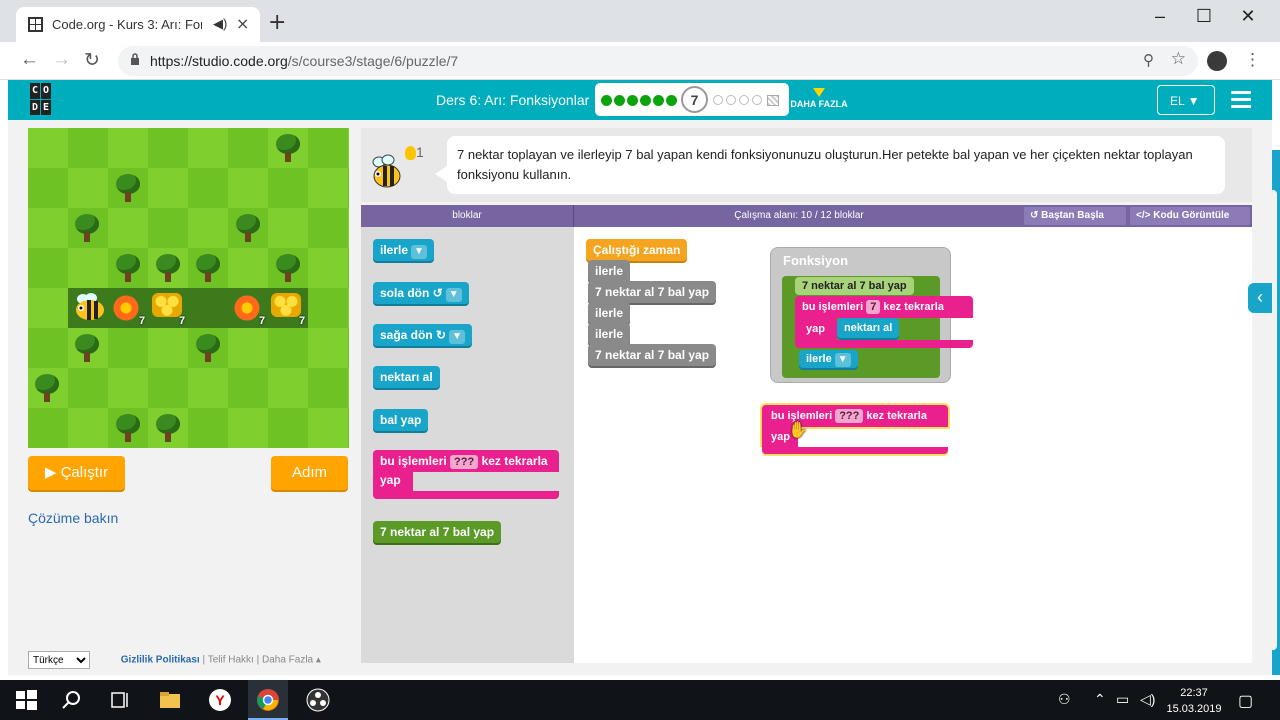 The width and height of the screenshot is (1280, 720). What do you see at coordinates (92, 60) in the screenshot?
I see `reload-icon: ↻` at bounding box center [92, 60].